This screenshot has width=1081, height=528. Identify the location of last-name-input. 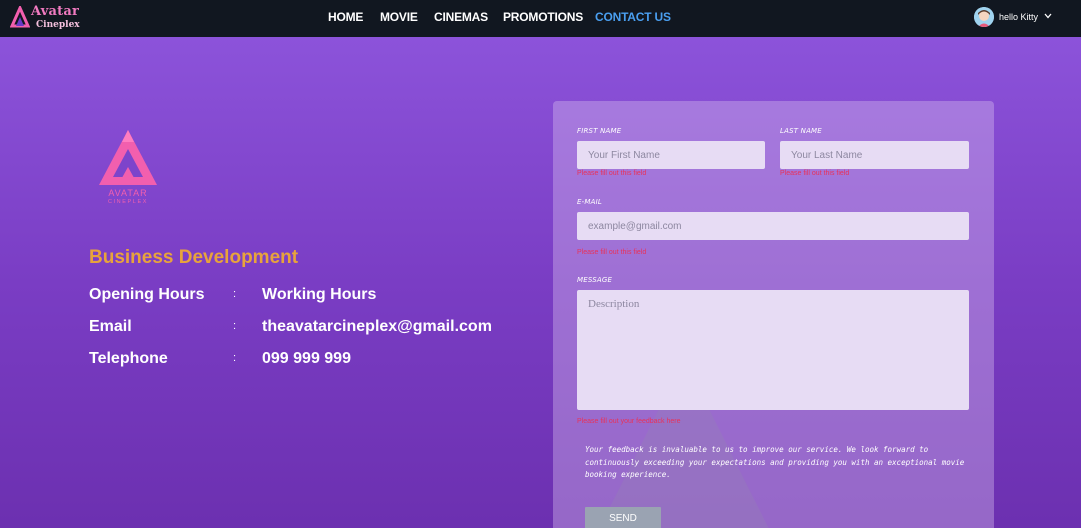
(874, 155).